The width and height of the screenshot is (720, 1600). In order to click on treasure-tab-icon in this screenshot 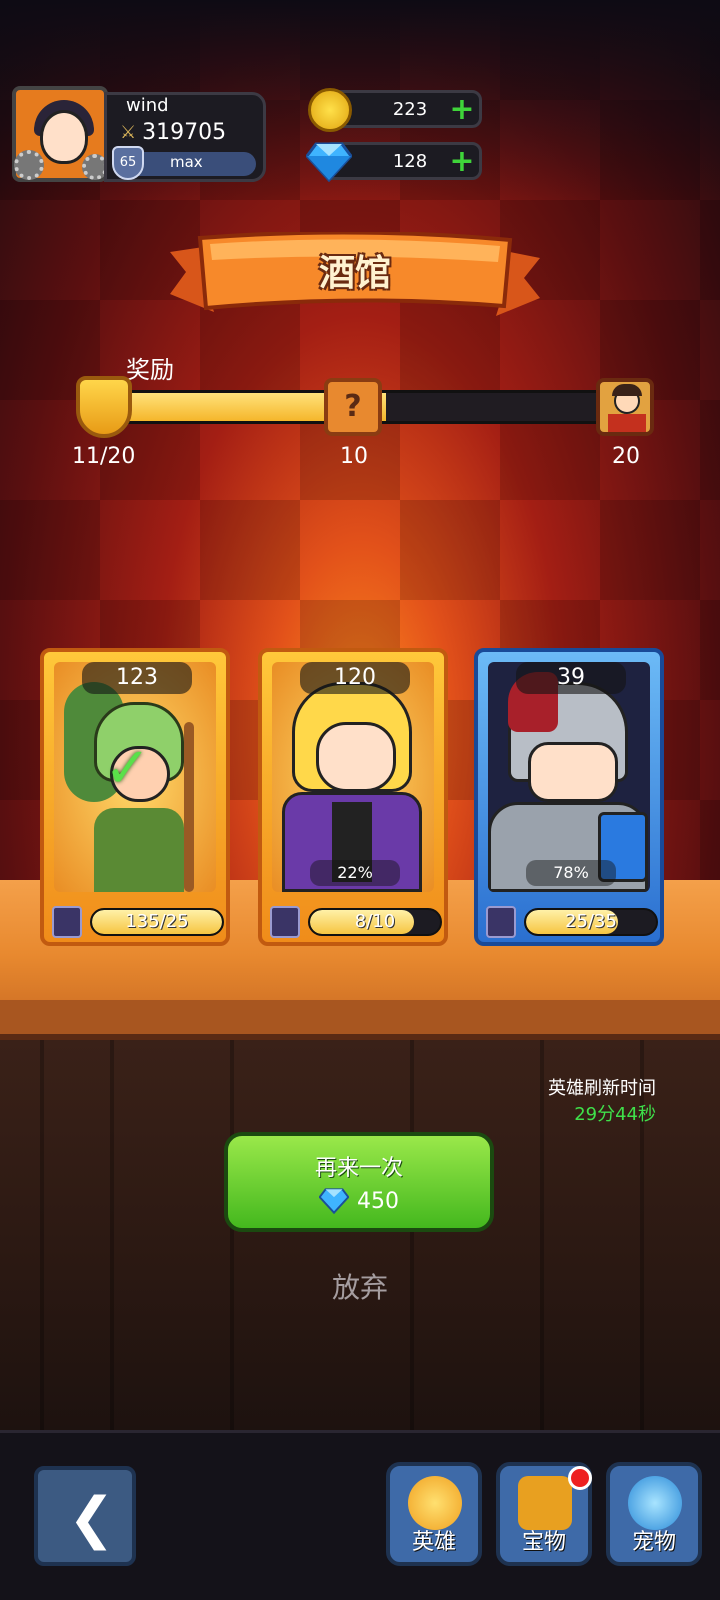, I will do `click(545, 1503)`.